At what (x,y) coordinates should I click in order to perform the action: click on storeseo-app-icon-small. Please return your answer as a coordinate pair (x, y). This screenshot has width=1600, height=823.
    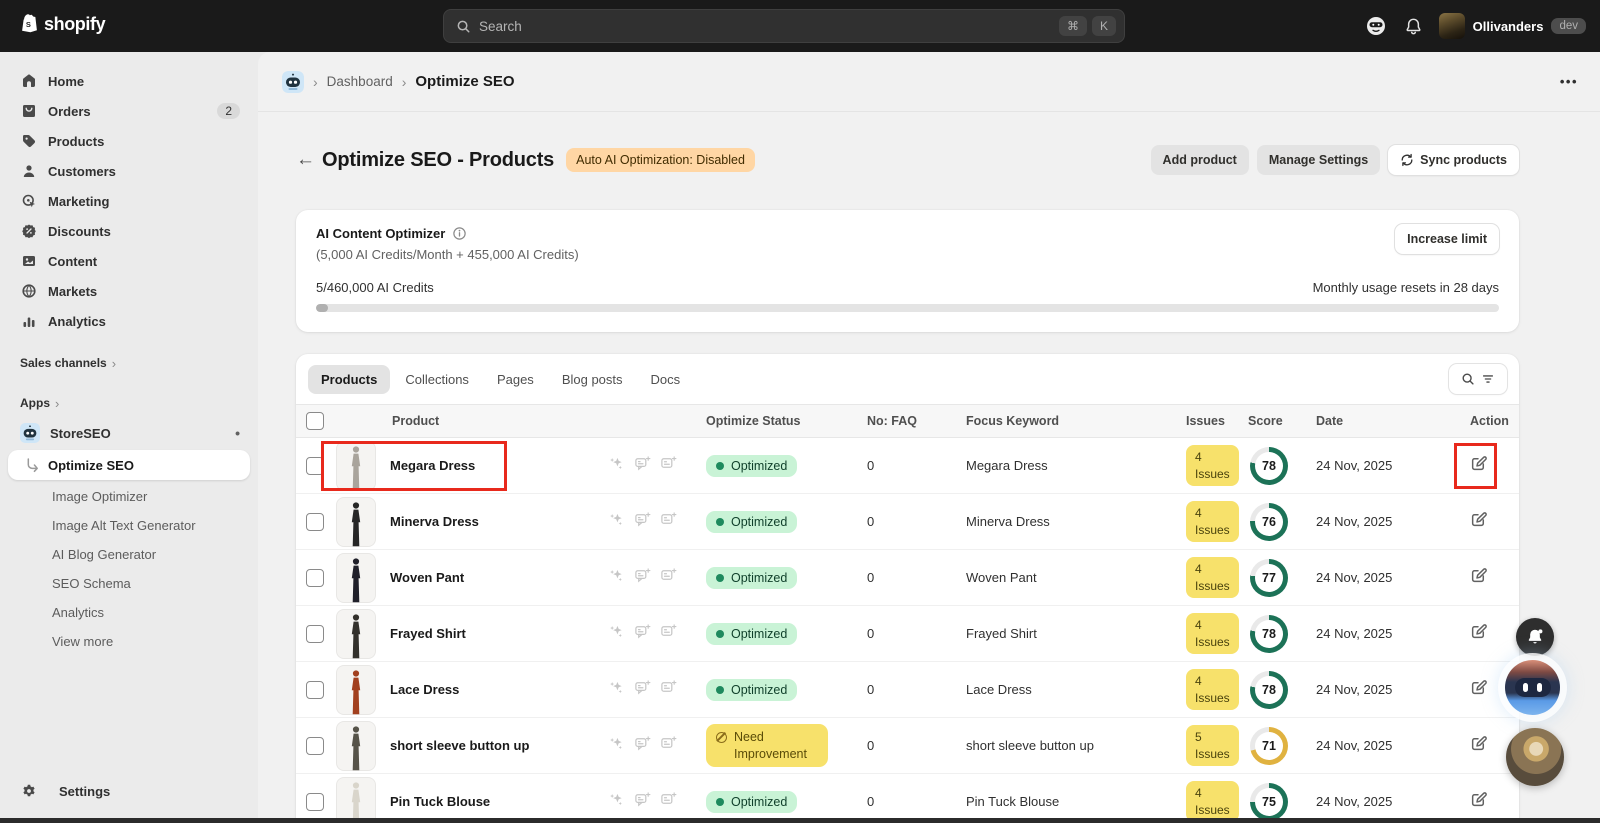
    Looking at the image, I should click on (293, 81).